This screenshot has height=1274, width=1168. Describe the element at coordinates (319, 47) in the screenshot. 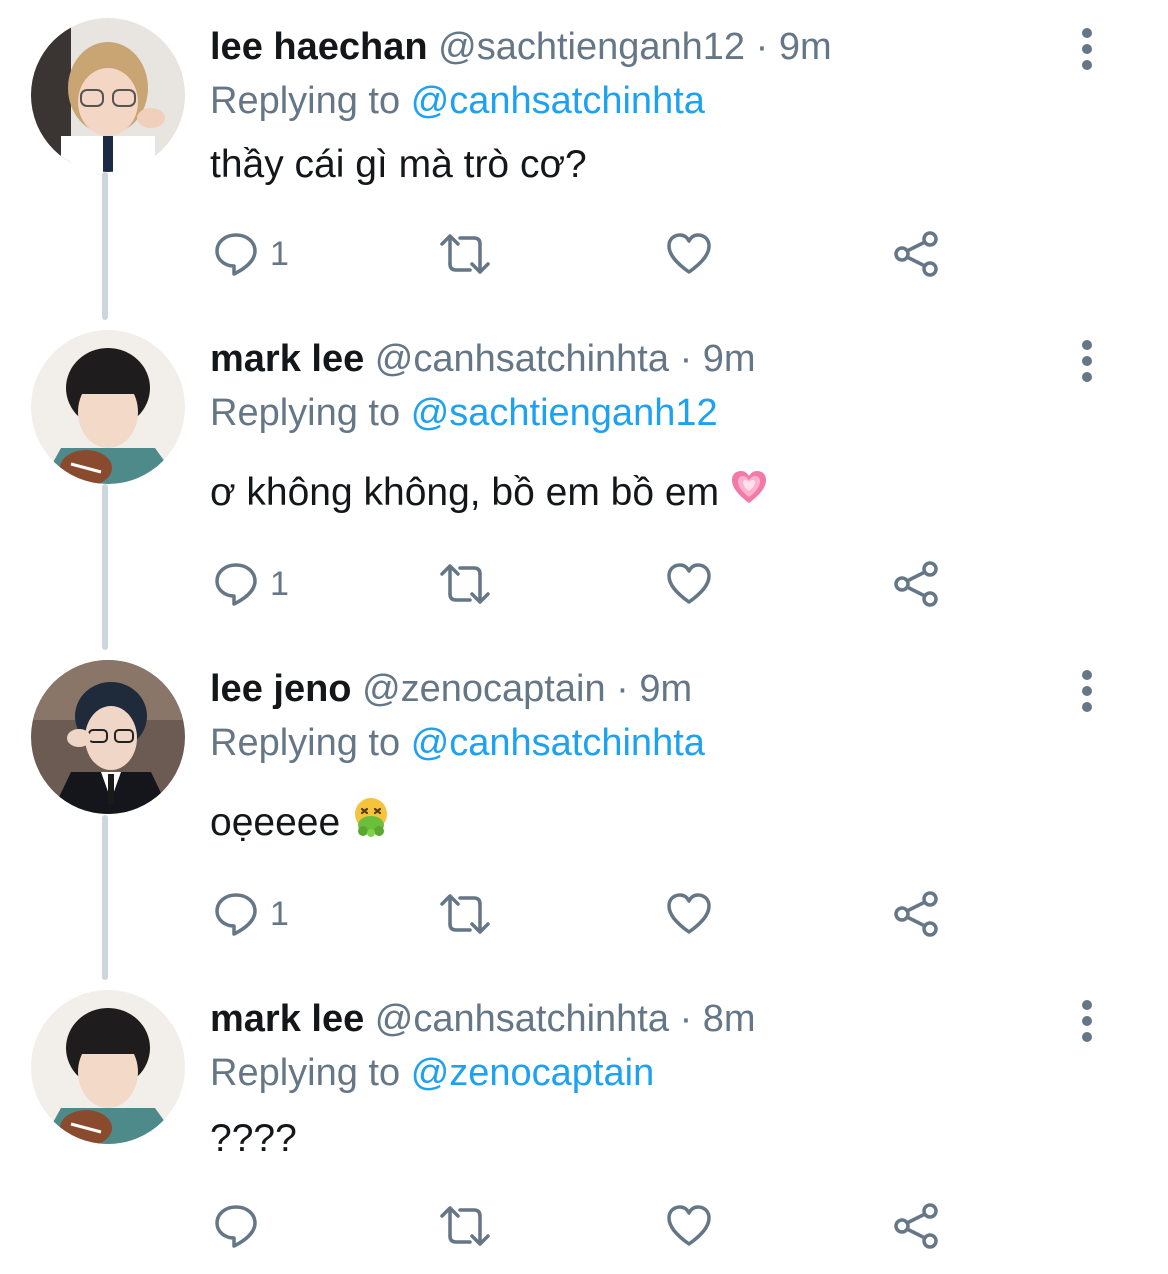

I see `display-name: lee haechan` at that location.